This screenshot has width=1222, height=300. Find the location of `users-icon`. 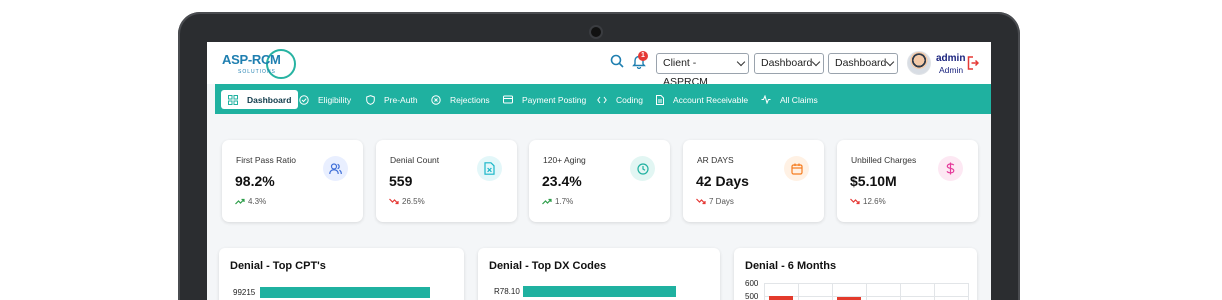

users-icon is located at coordinates (335, 168).